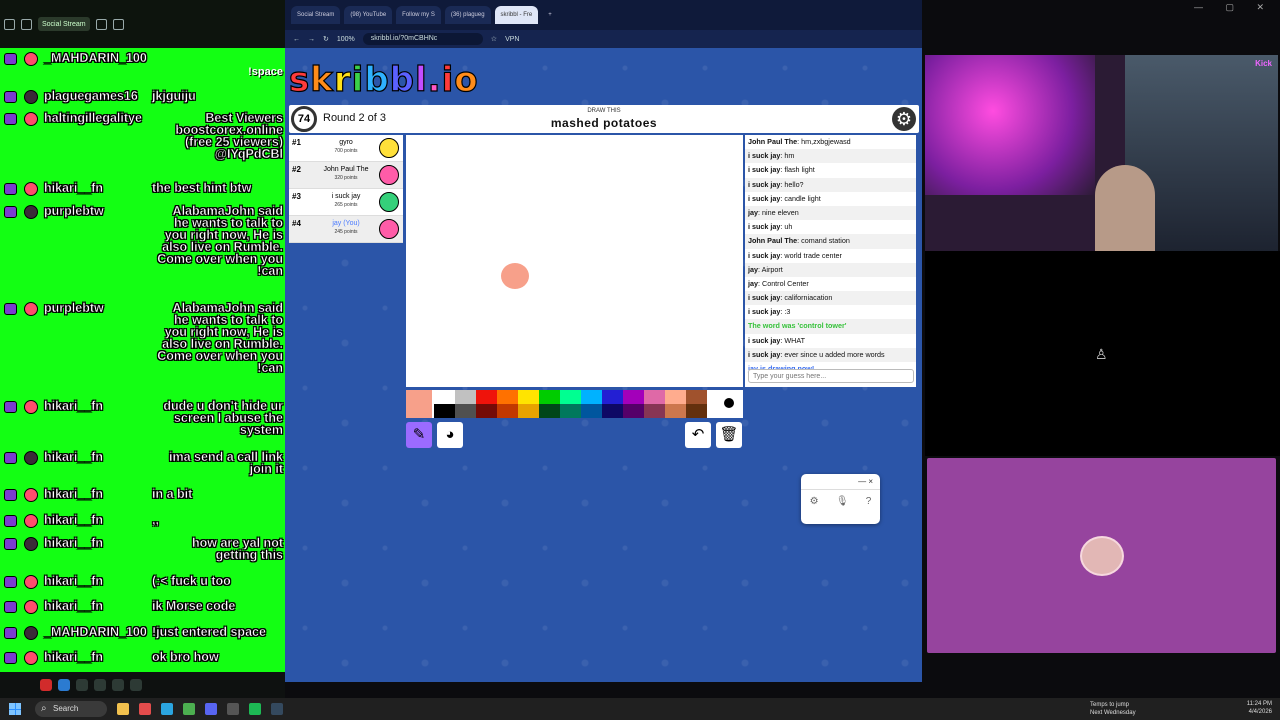  I want to click on vpn-badge: VPN, so click(512, 39).